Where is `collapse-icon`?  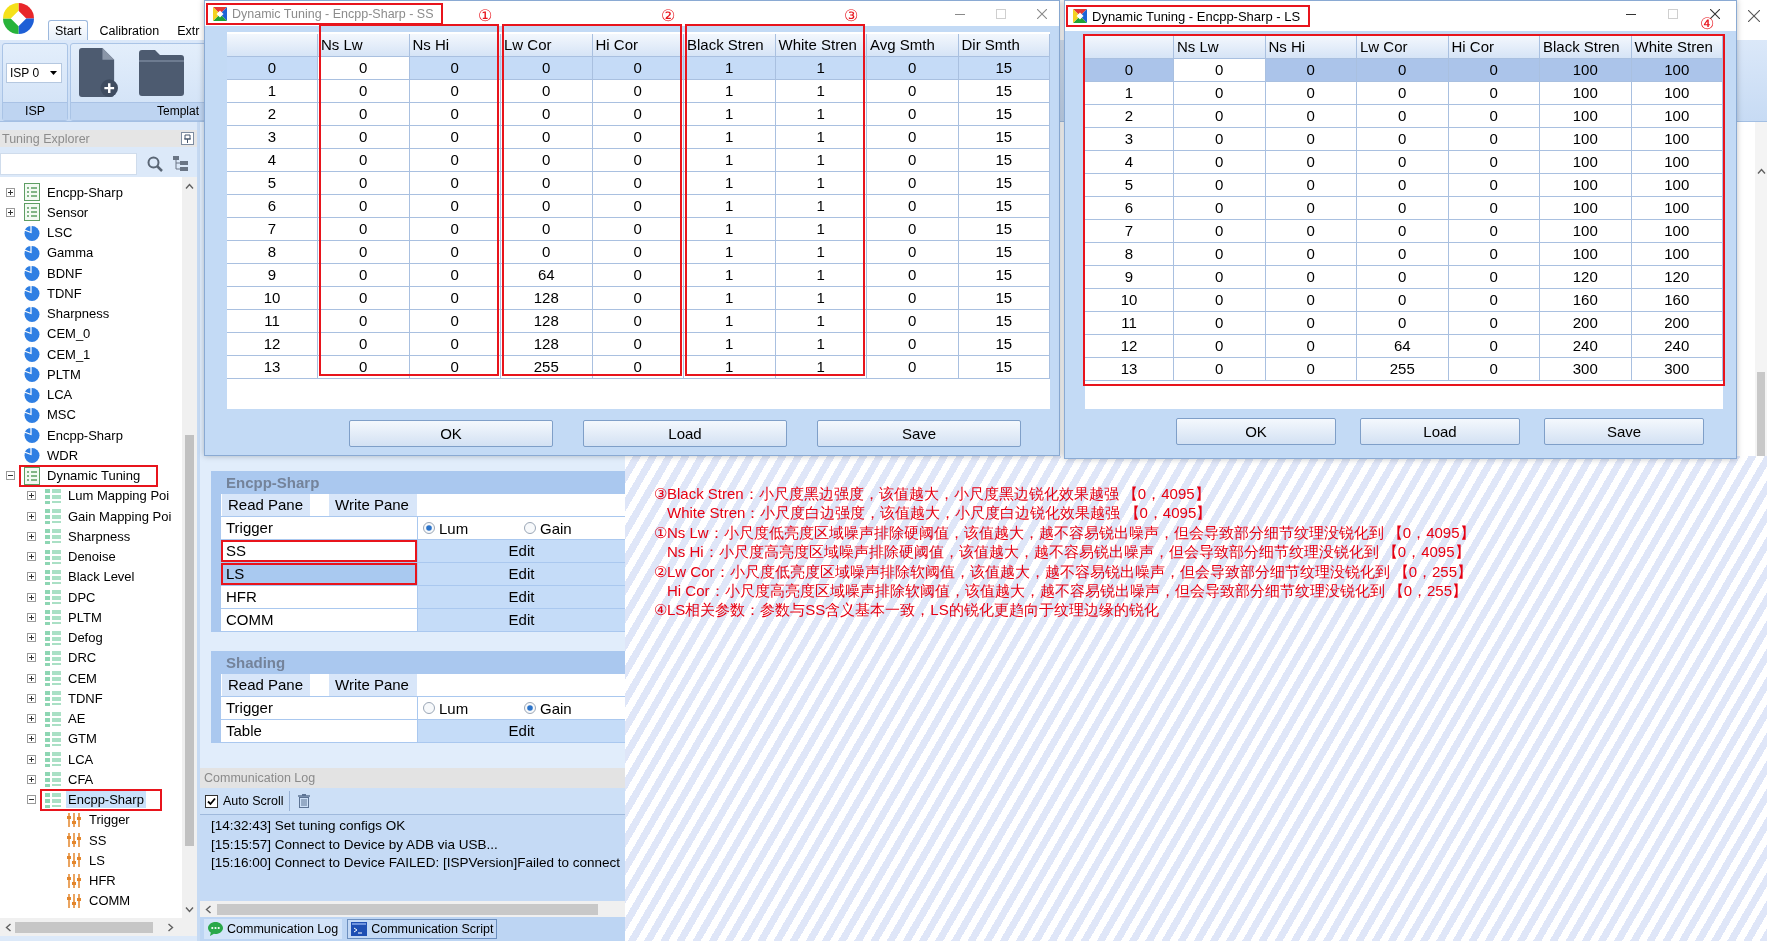 collapse-icon is located at coordinates (10, 476).